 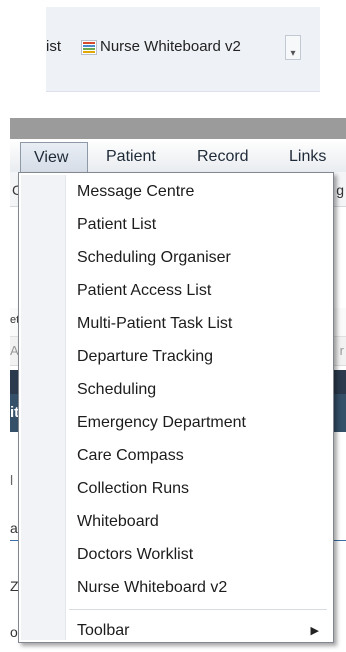 I want to click on menu-item-doctors-worklist: Doctors Worklist, so click(x=202, y=555).